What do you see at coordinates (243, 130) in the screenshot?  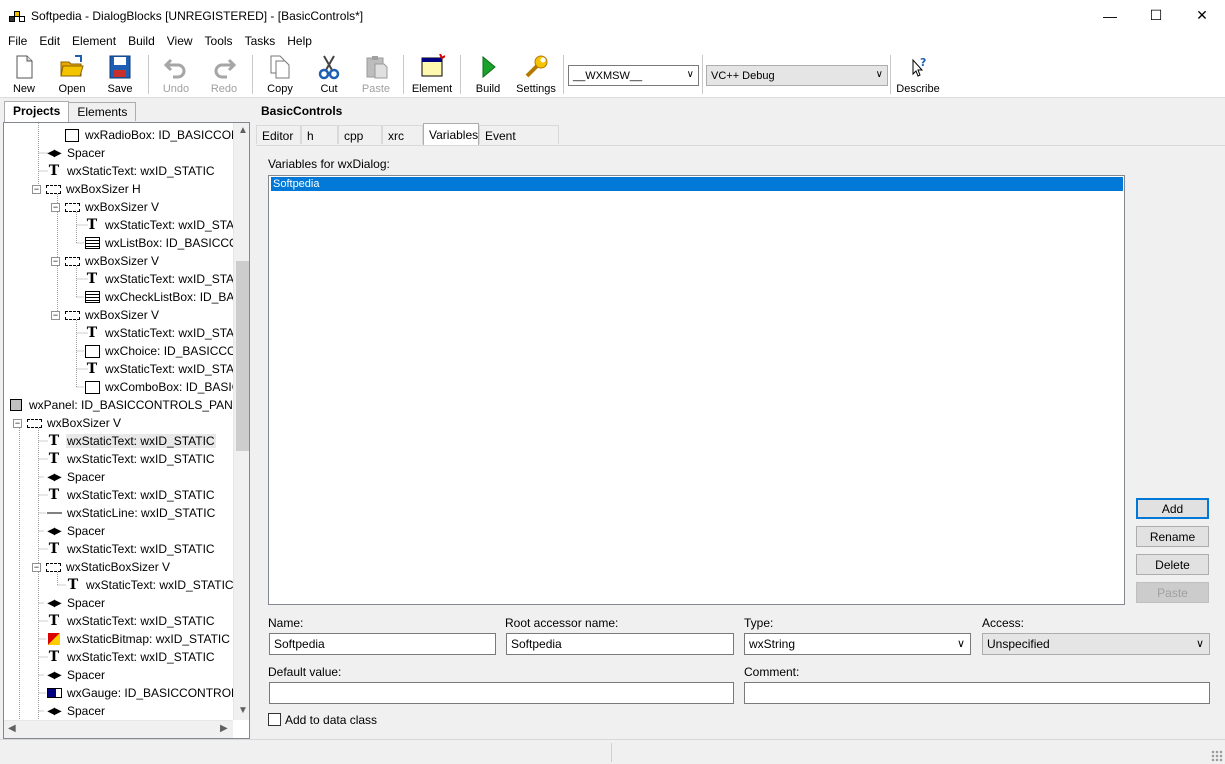 I see `scroll-up-icon: ▲` at bounding box center [243, 130].